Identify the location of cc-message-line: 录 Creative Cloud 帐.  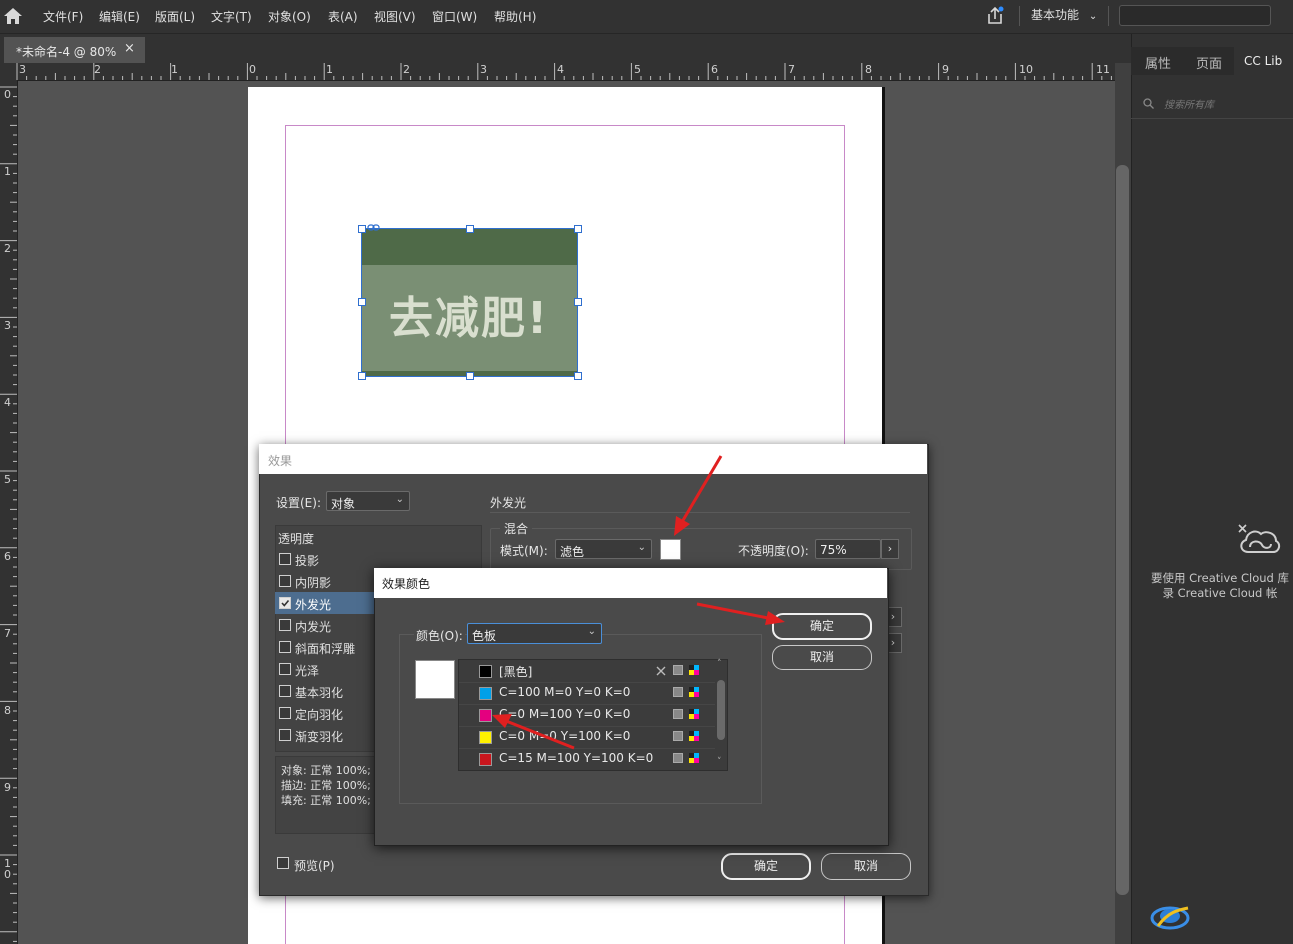
(1220, 593).